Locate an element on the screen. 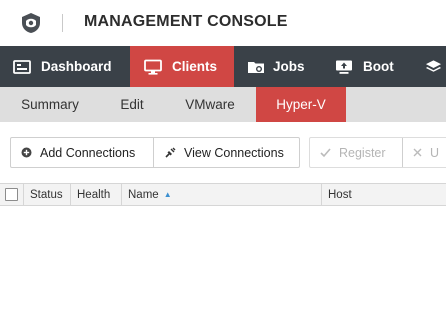 The image size is (446, 325). header-divider is located at coordinates (62, 23).